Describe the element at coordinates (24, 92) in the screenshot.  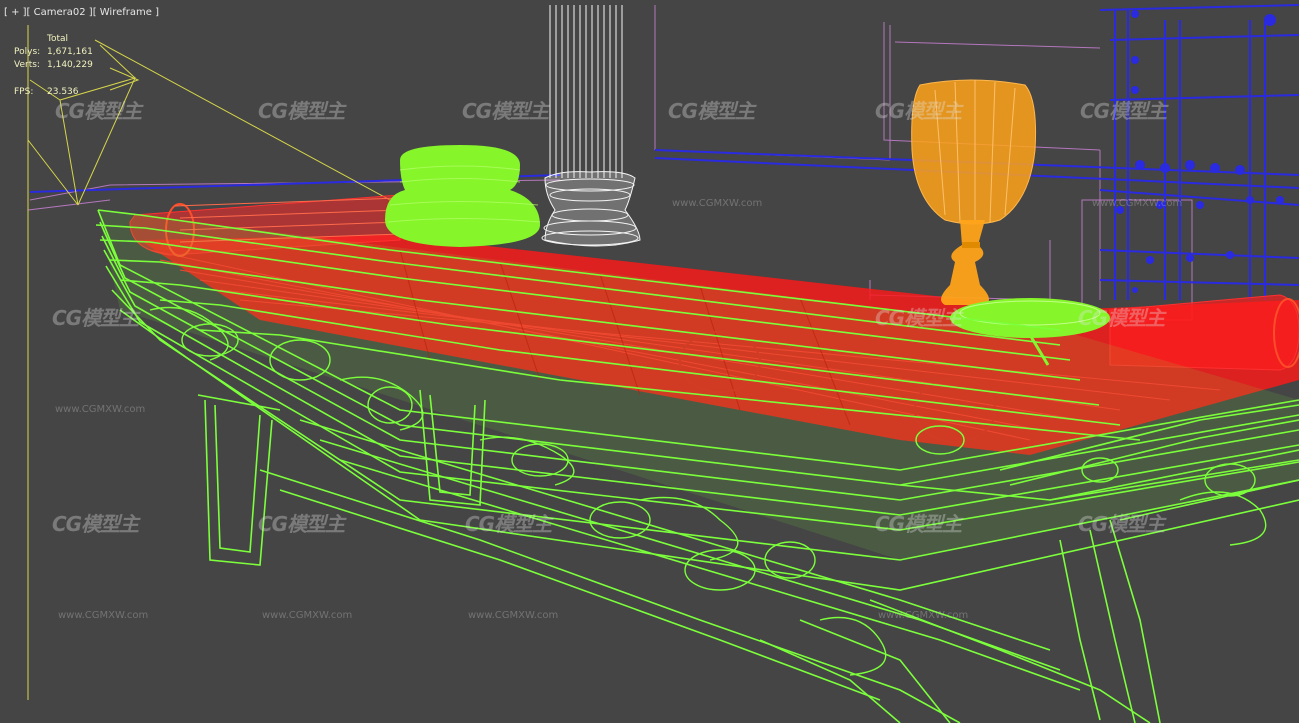
I see `fps-label: FPS:` at that location.